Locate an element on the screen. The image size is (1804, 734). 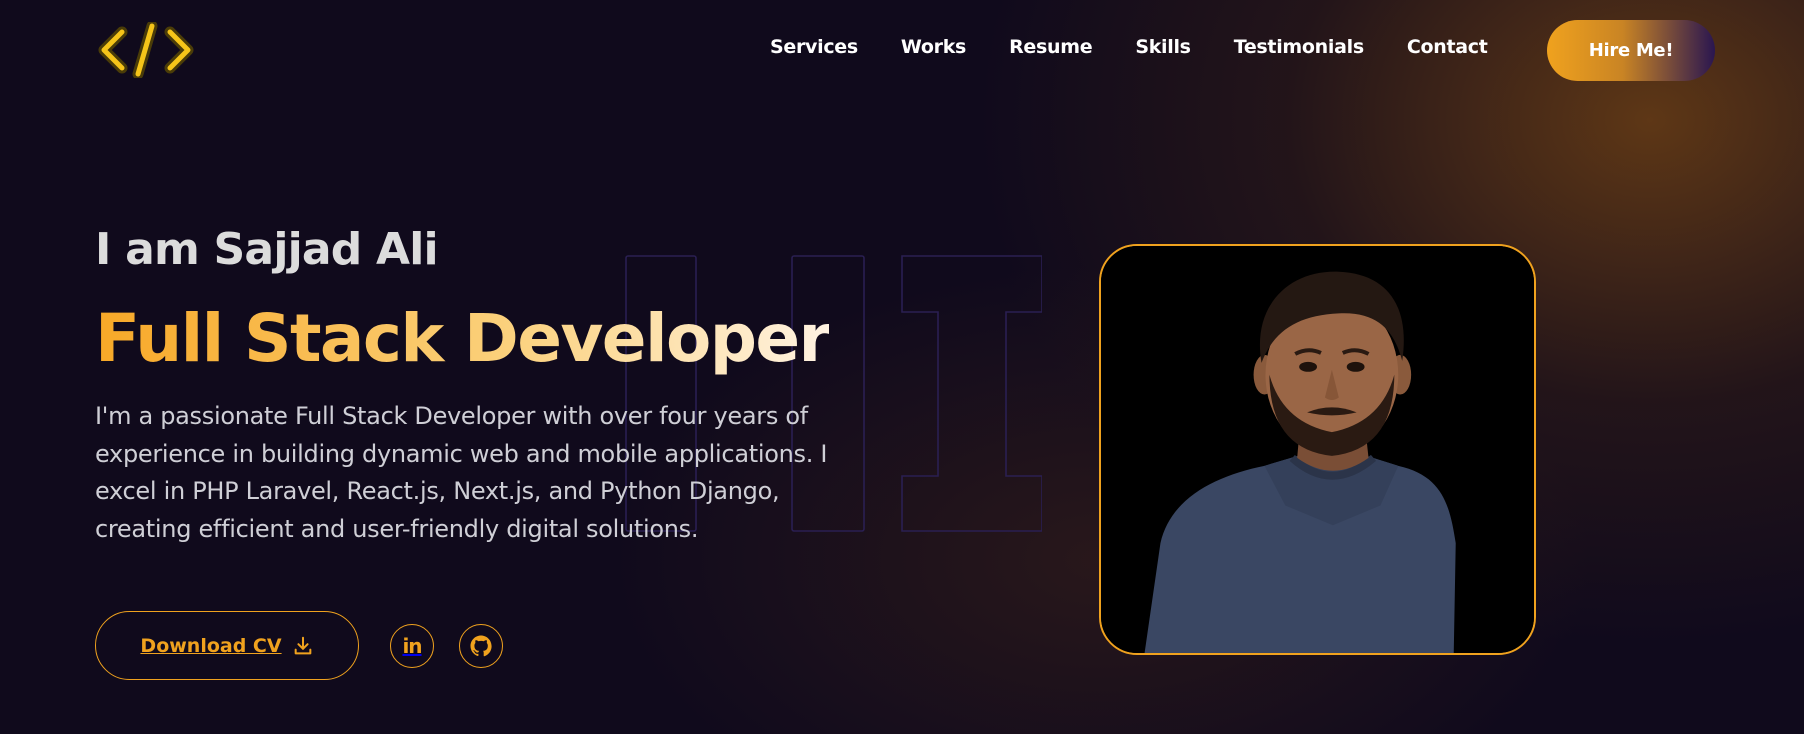
download-cv-label: Download CV is located at coordinates (211, 645).